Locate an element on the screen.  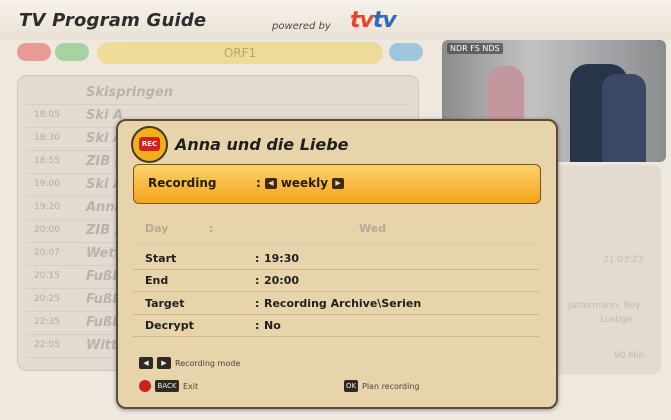
list-item-title: Ski A is located at coordinates (105, 115).